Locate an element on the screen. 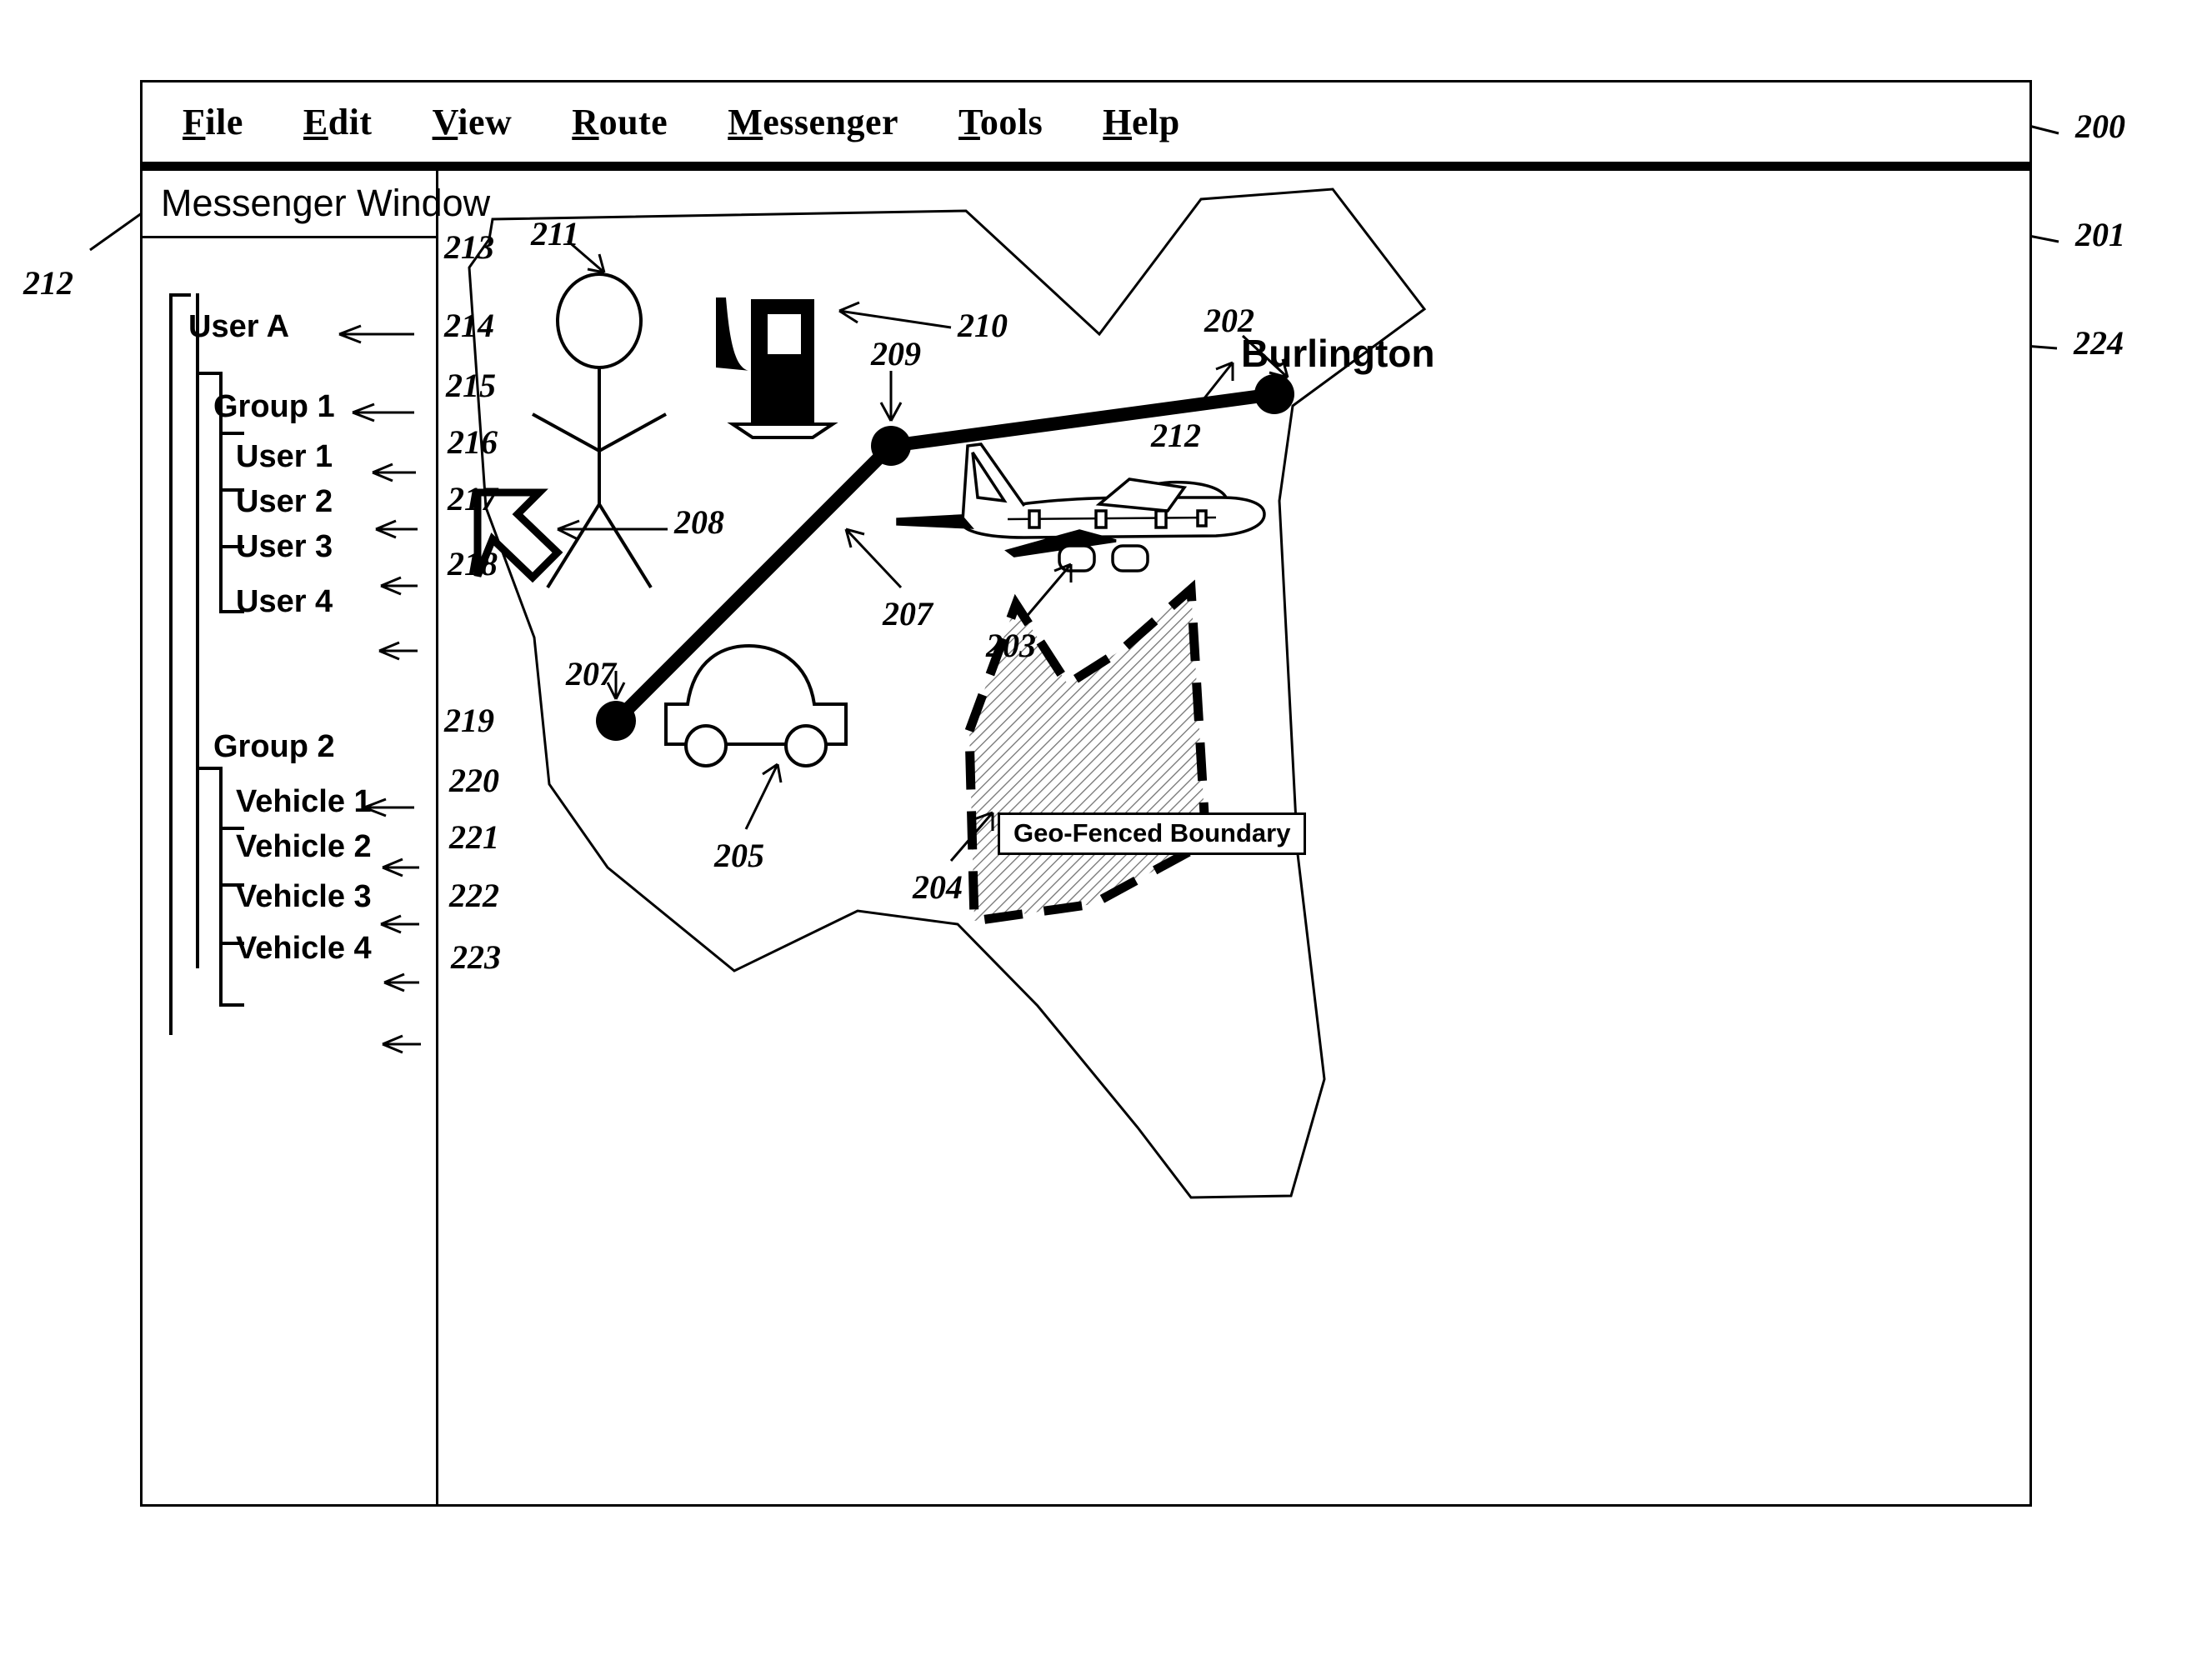  ref-204: 204 is located at coordinates (938, 887).